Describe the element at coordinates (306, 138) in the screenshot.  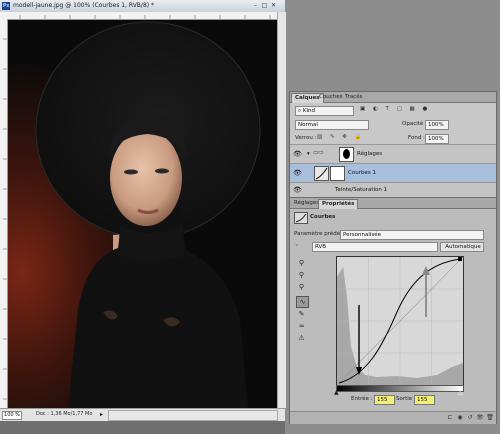
I see `lock-label: Verrou :` at that location.